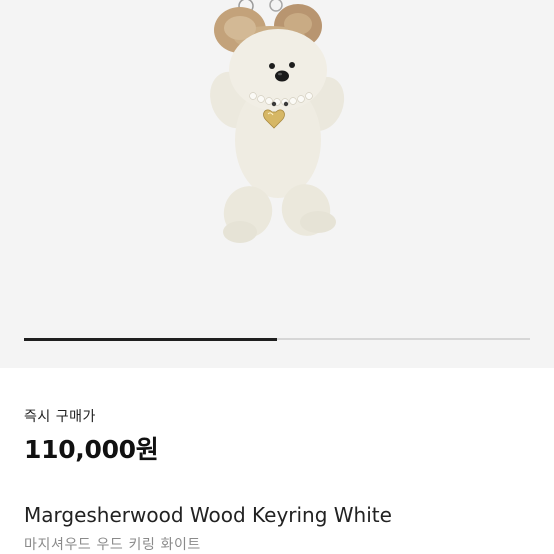  What do you see at coordinates (60, 417) in the screenshot?
I see `price-label: 즉시 구매가` at bounding box center [60, 417].